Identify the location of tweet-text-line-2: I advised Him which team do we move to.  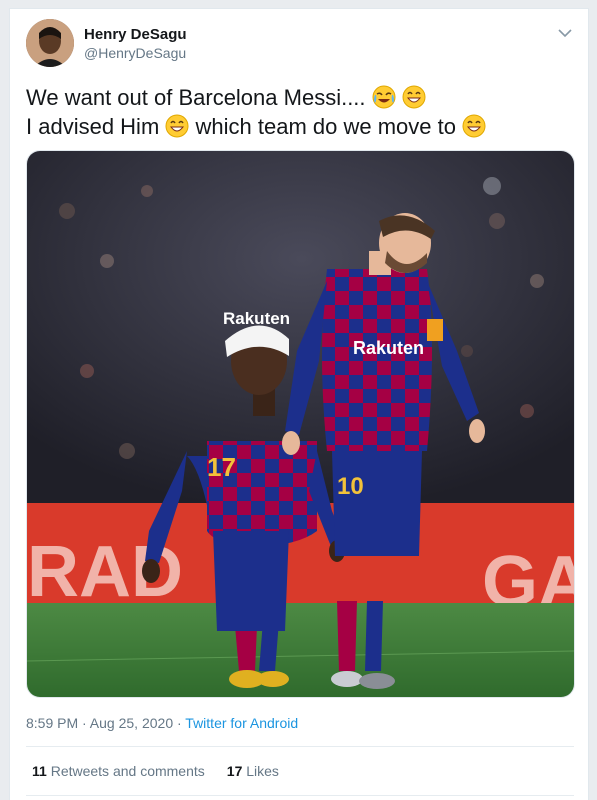
(256, 126).